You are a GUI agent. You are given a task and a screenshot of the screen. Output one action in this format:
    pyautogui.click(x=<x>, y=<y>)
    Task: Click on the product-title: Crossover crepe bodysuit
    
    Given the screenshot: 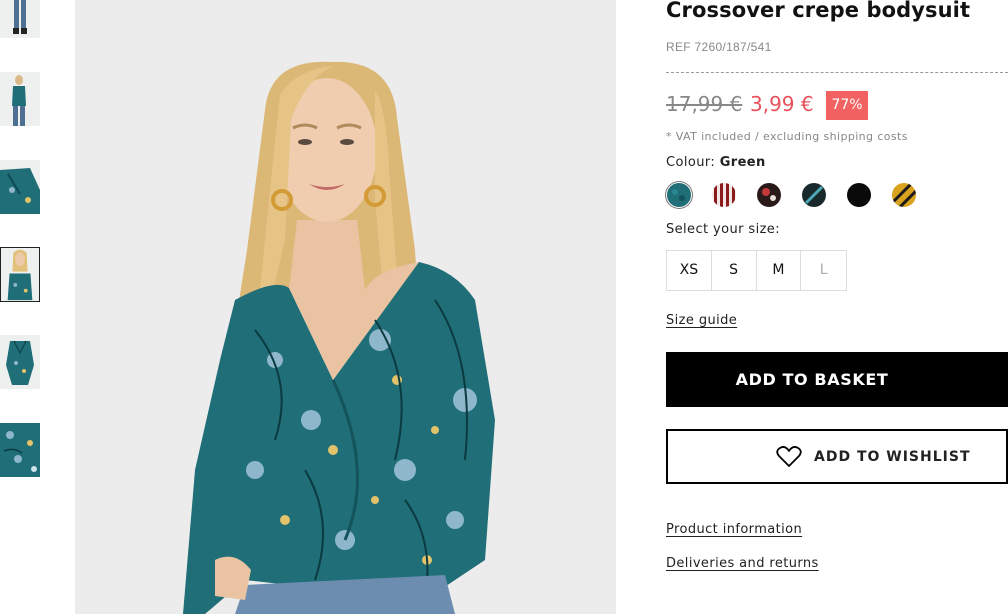 What is the action you would take?
    pyautogui.click(x=818, y=11)
    